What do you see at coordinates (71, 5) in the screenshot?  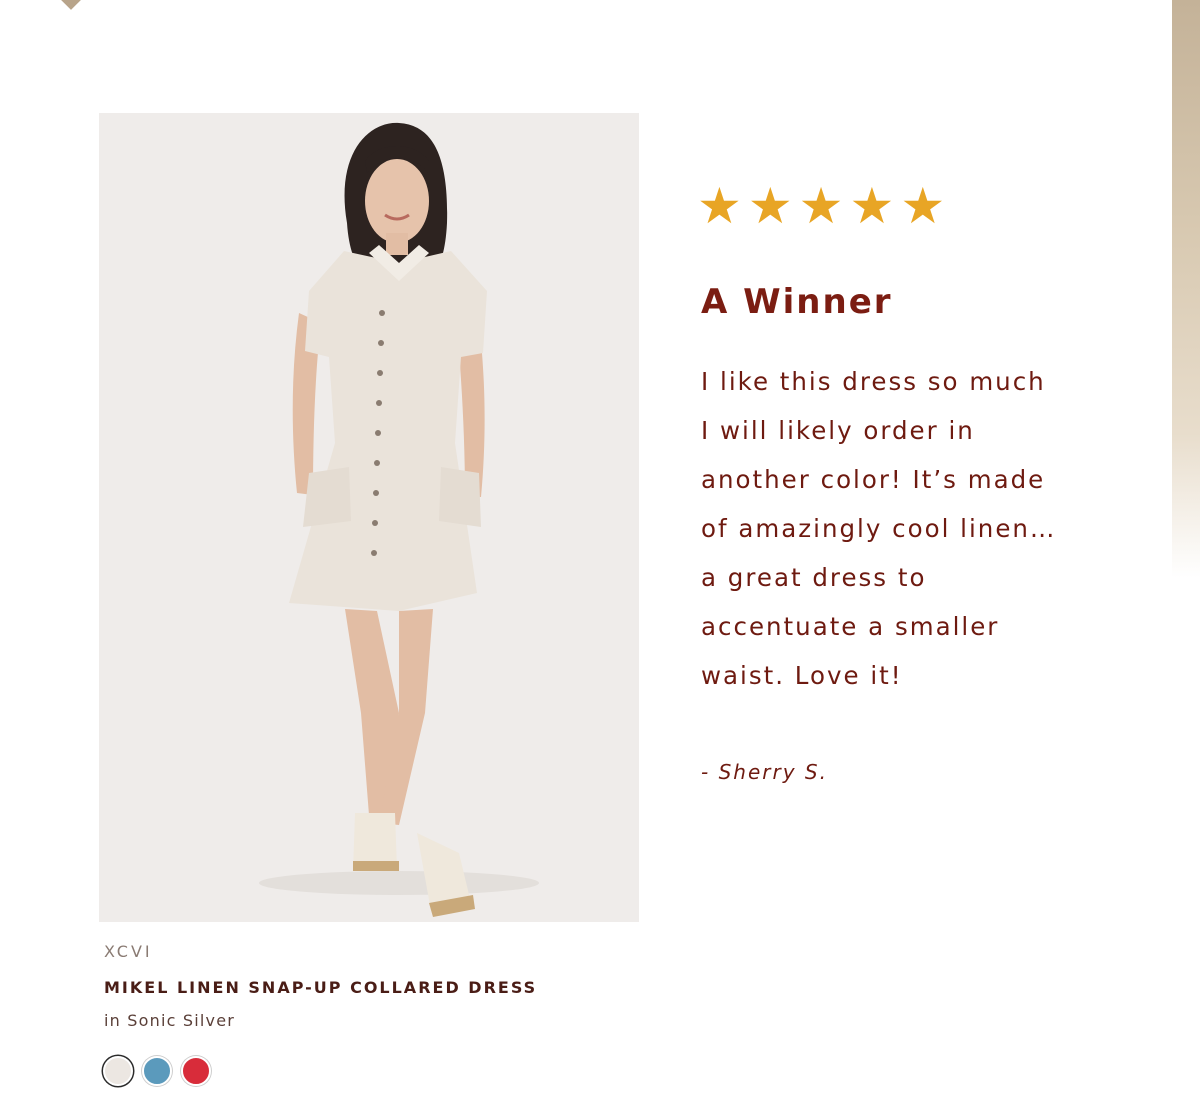 I see `collapse-arrow-icon` at bounding box center [71, 5].